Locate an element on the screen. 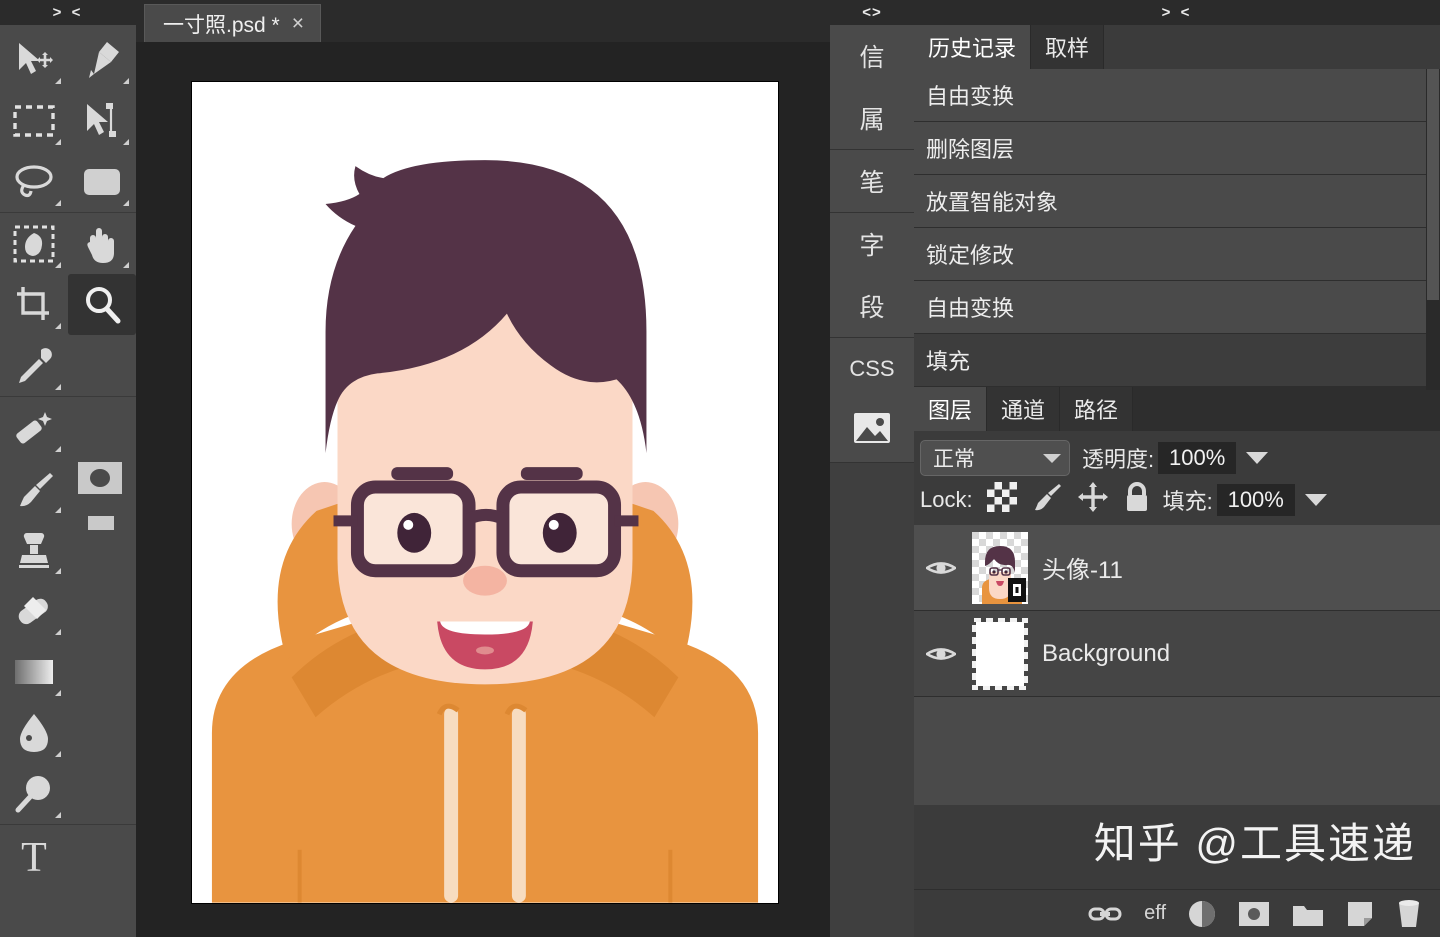  opacity-chevron-down-icon is located at coordinates (1257, 458).